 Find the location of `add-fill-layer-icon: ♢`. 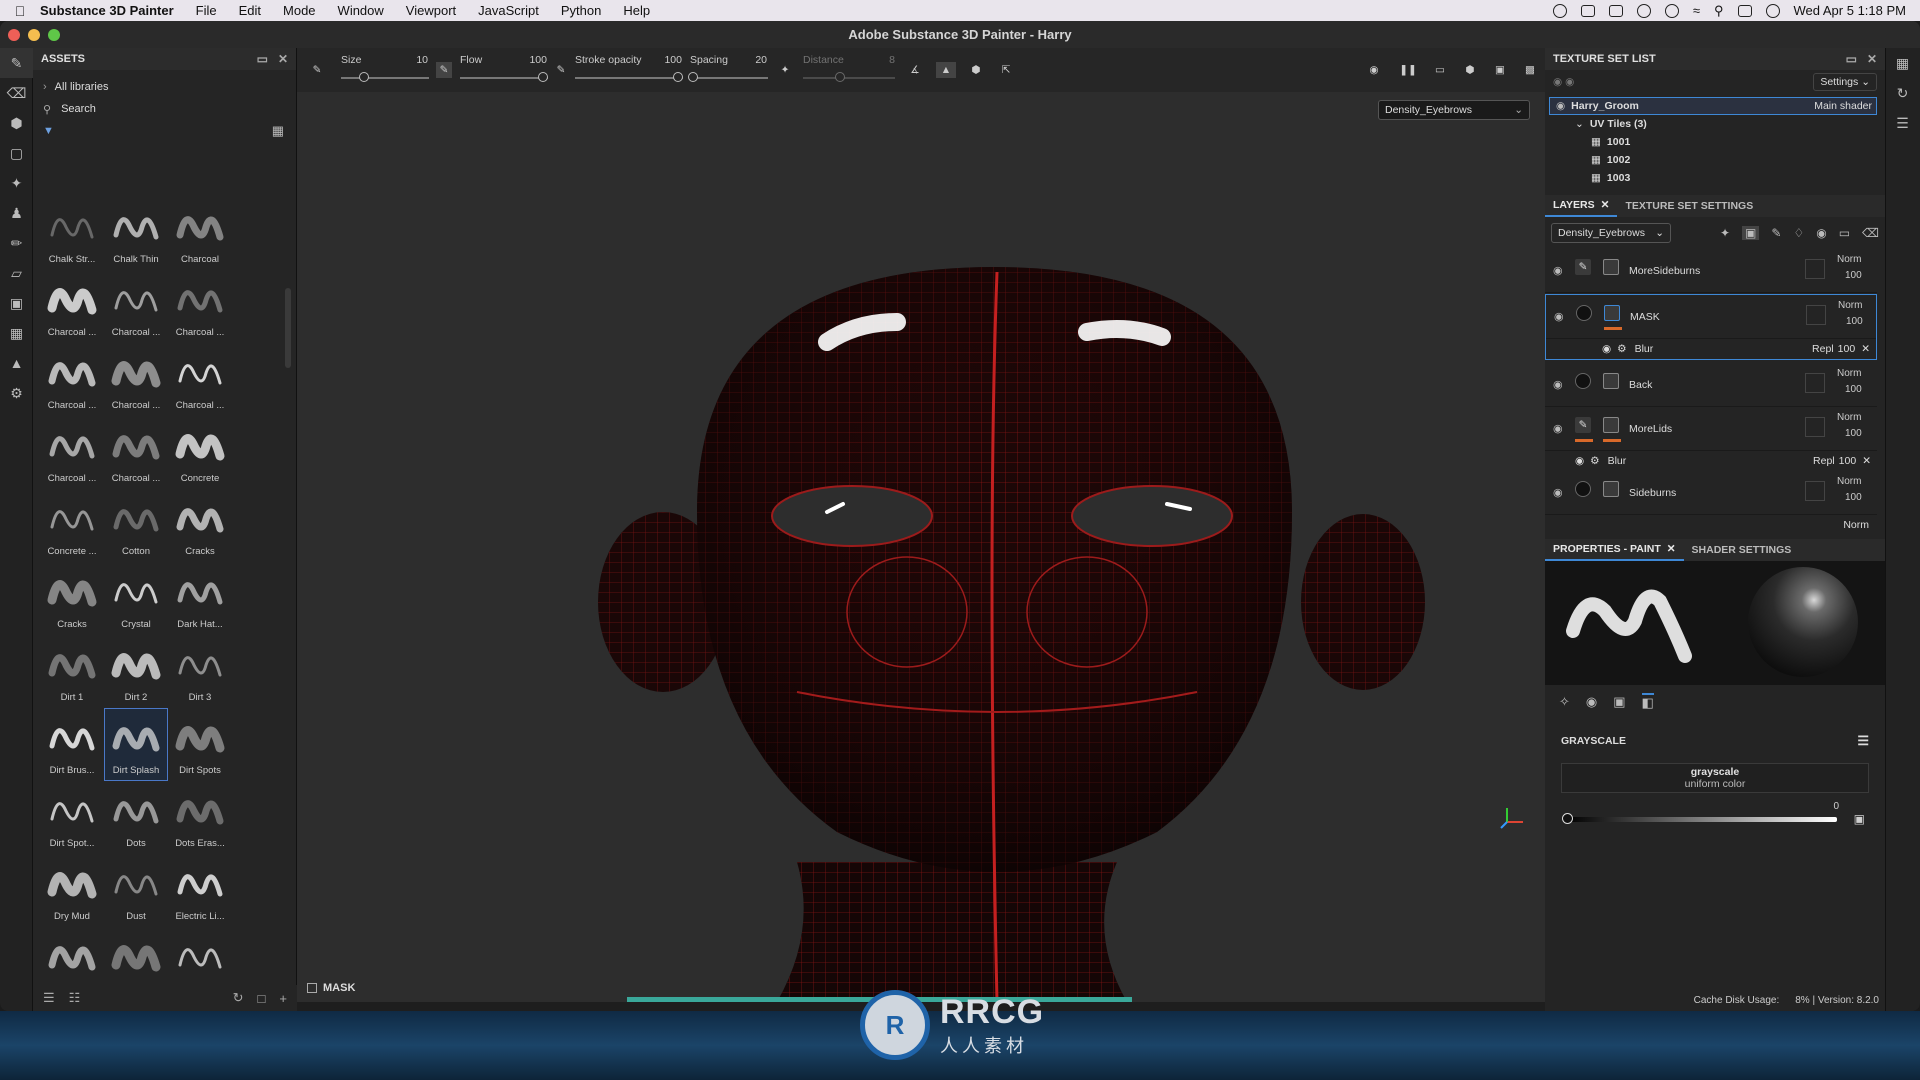

add-fill-layer-icon: ♢ is located at coordinates (1798, 233).